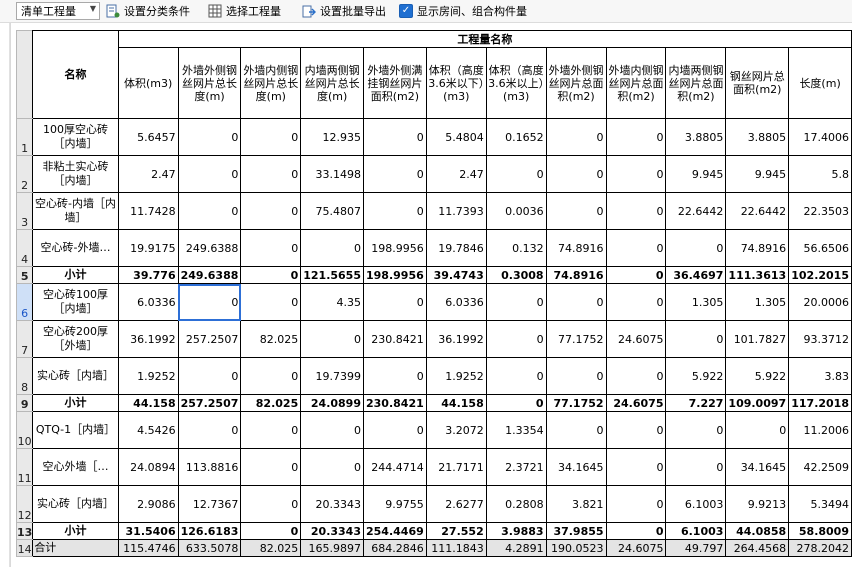 This screenshot has height=567, width=852. What do you see at coordinates (332, 403) in the screenshot?
I see `value-cell: 24.0899` at bounding box center [332, 403].